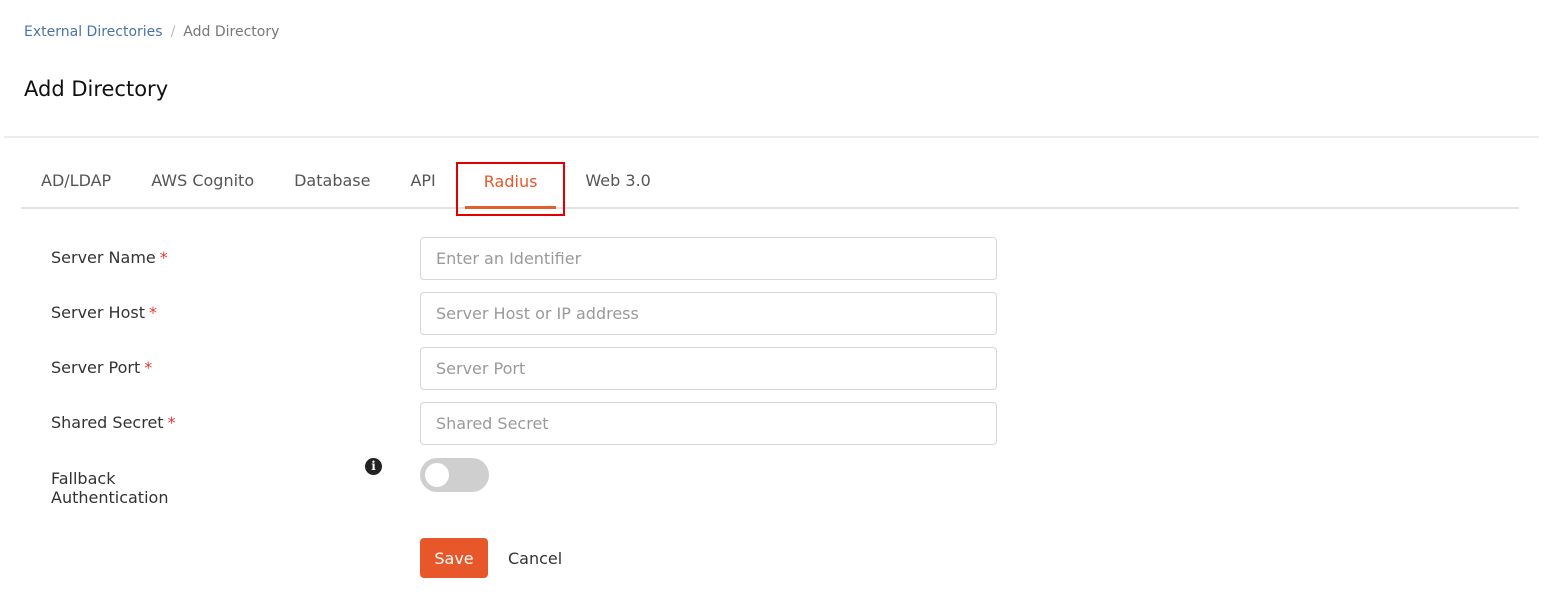 This screenshot has width=1558, height=603. What do you see at coordinates (93, 32) in the screenshot?
I see `breadcrumb-external-directories-link: External Directories` at bounding box center [93, 32].